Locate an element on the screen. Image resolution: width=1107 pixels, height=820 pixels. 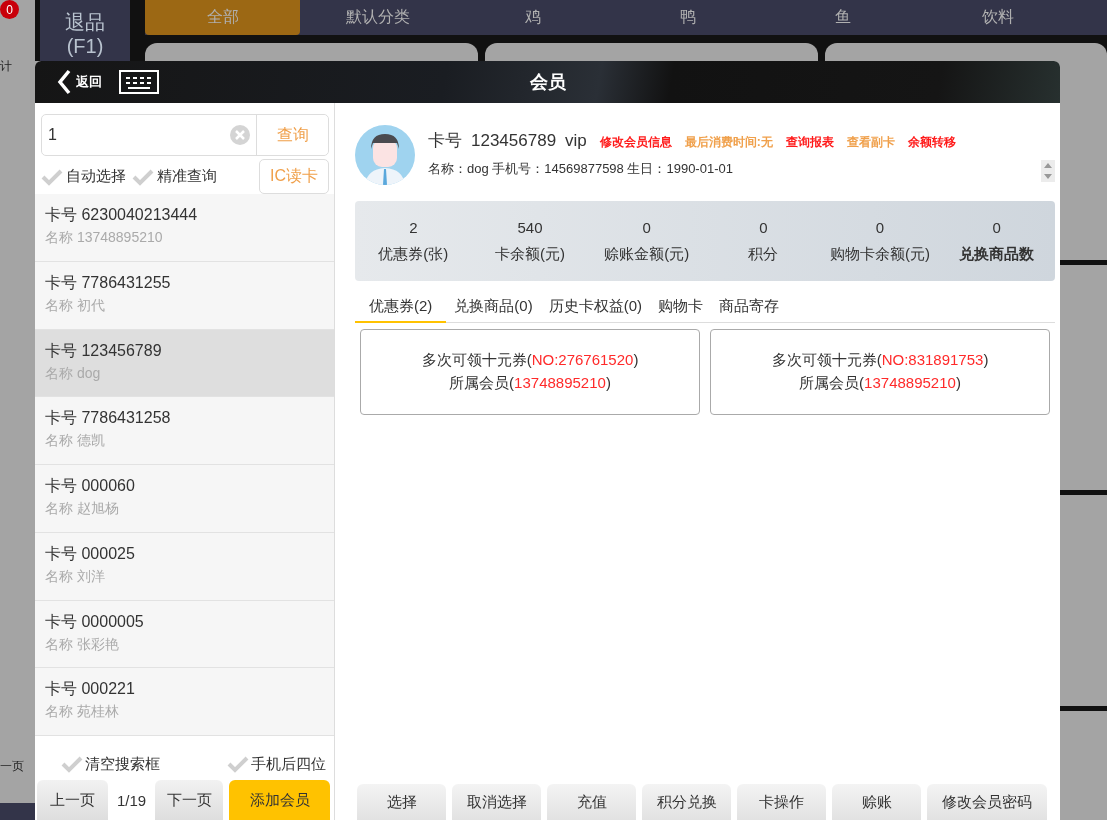
action-button: 卡操作 is located at coordinates (781, 802).